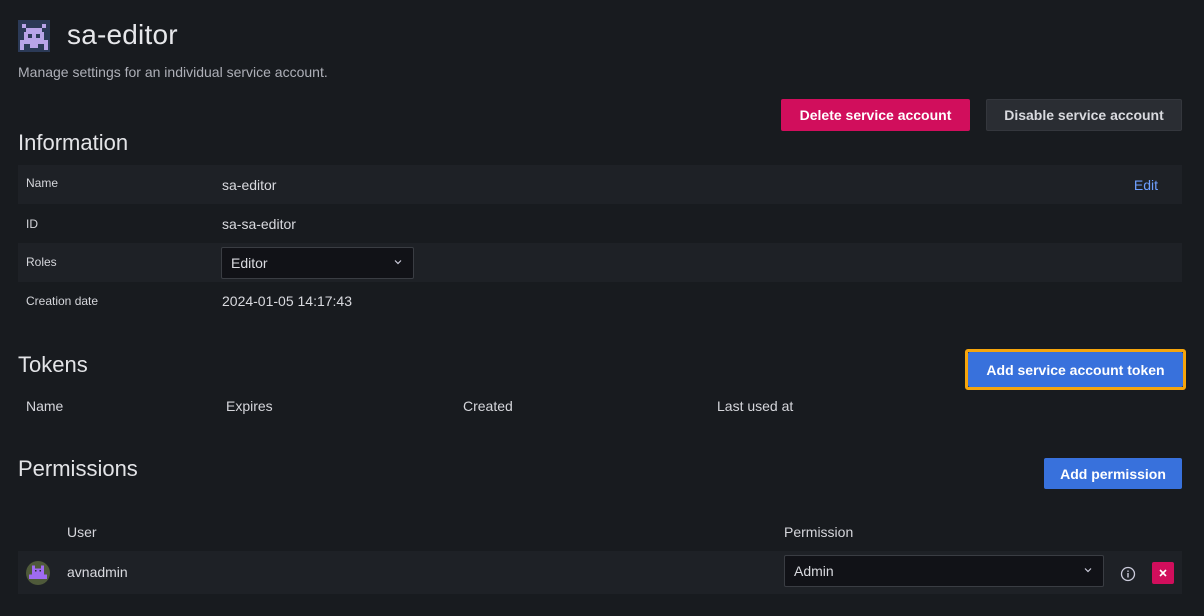 The height and width of the screenshot is (616, 1204). What do you see at coordinates (600, 262) in the screenshot?
I see `info-row-roles: Roles Editor` at bounding box center [600, 262].